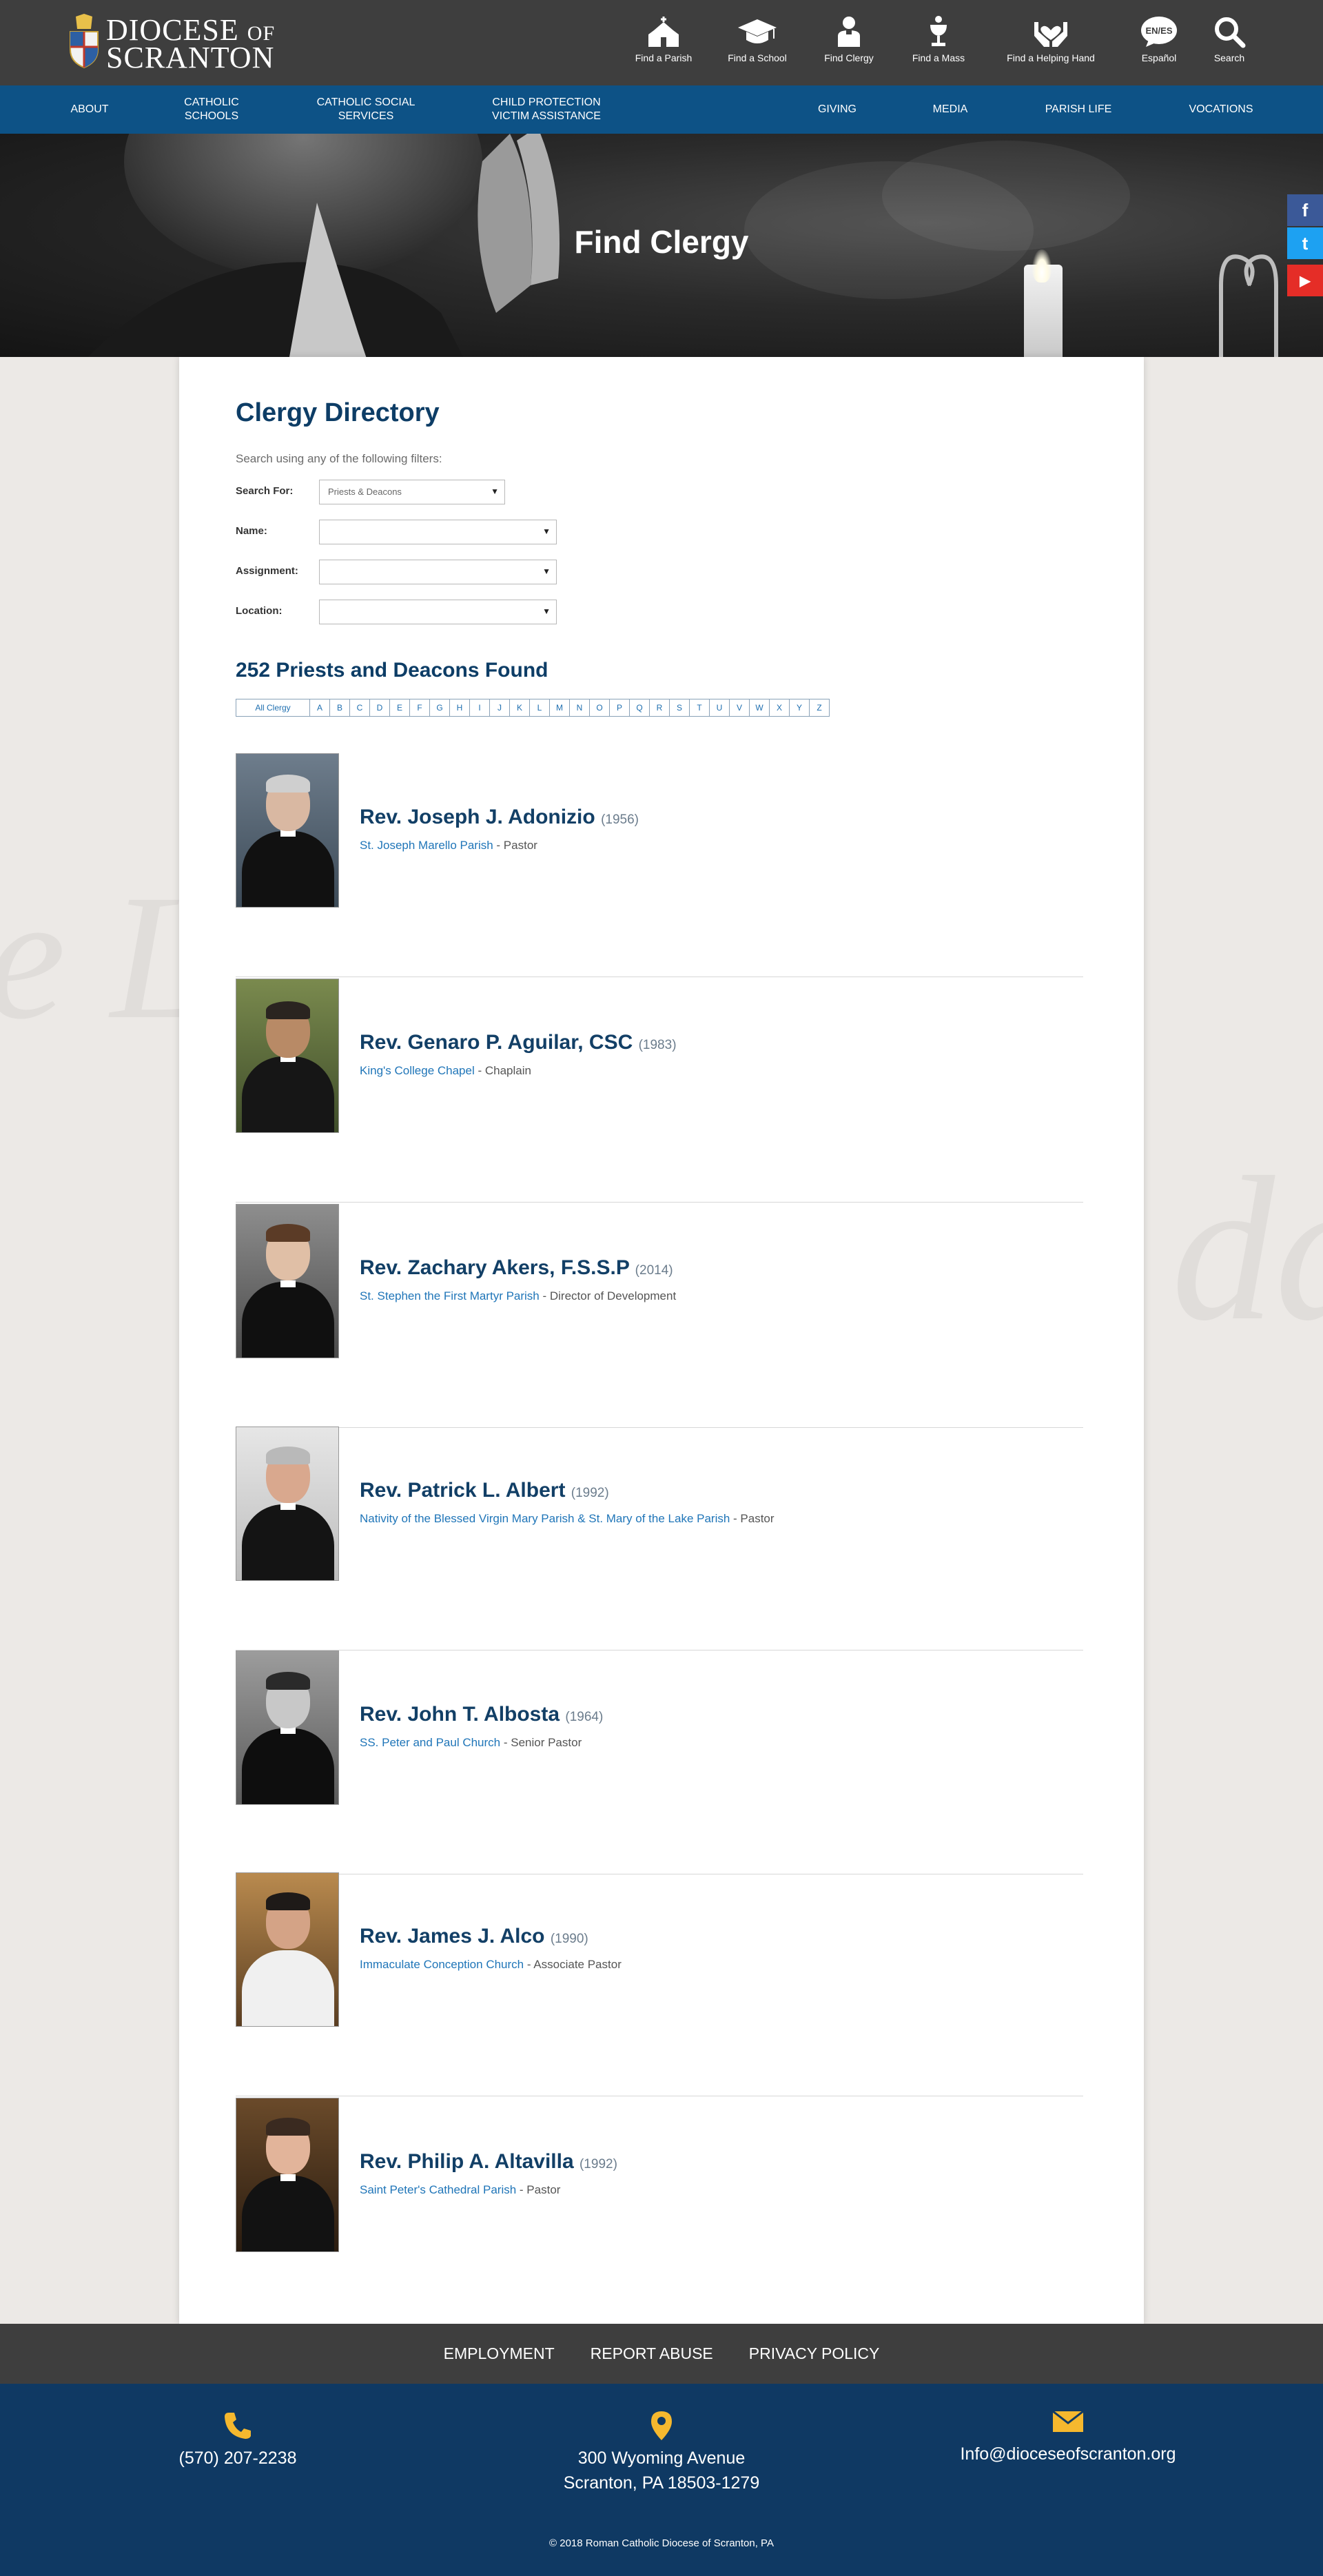 The width and height of the screenshot is (1323, 2576). What do you see at coordinates (500, 817) in the screenshot?
I see `clergy-name: Rev. Joseph J. Adonizio (1956)` at bounding box center [500, 817].